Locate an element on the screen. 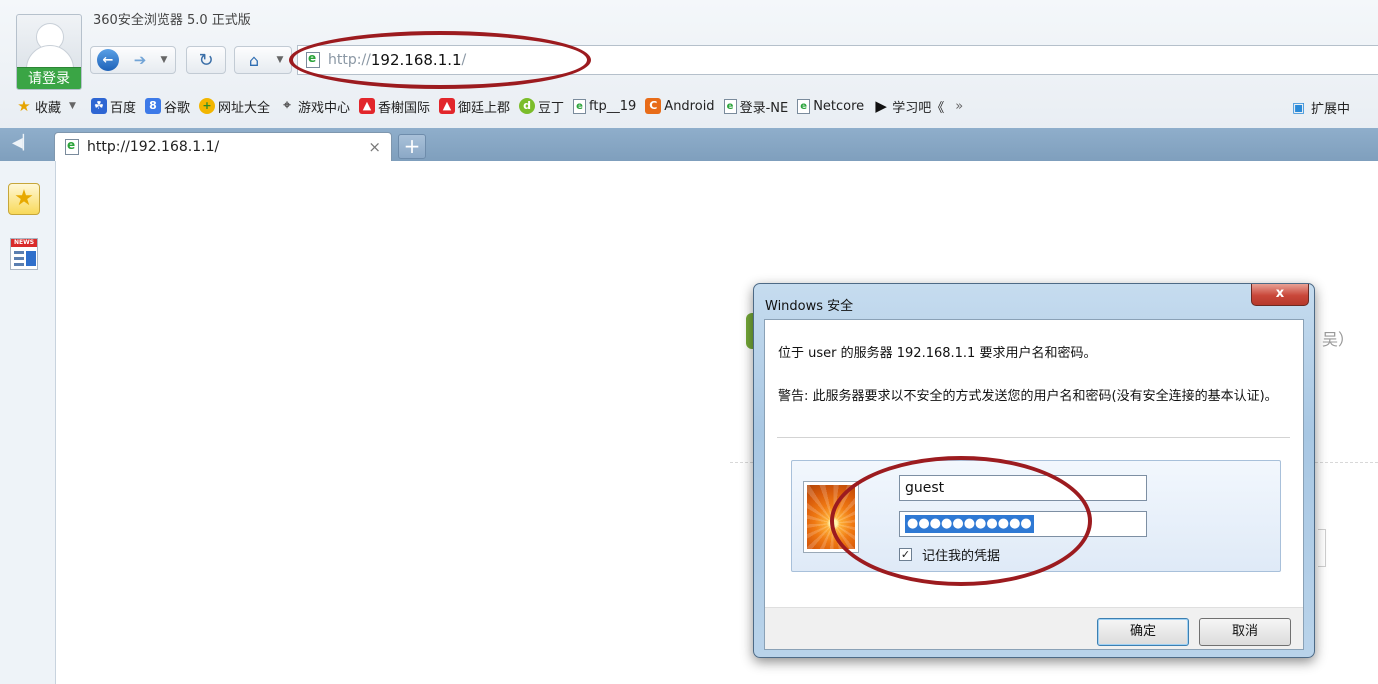 The height and width of the screenshot is (684, 1378). bookmark-sites: + 网址大全 is located at coordinates (234, 106).